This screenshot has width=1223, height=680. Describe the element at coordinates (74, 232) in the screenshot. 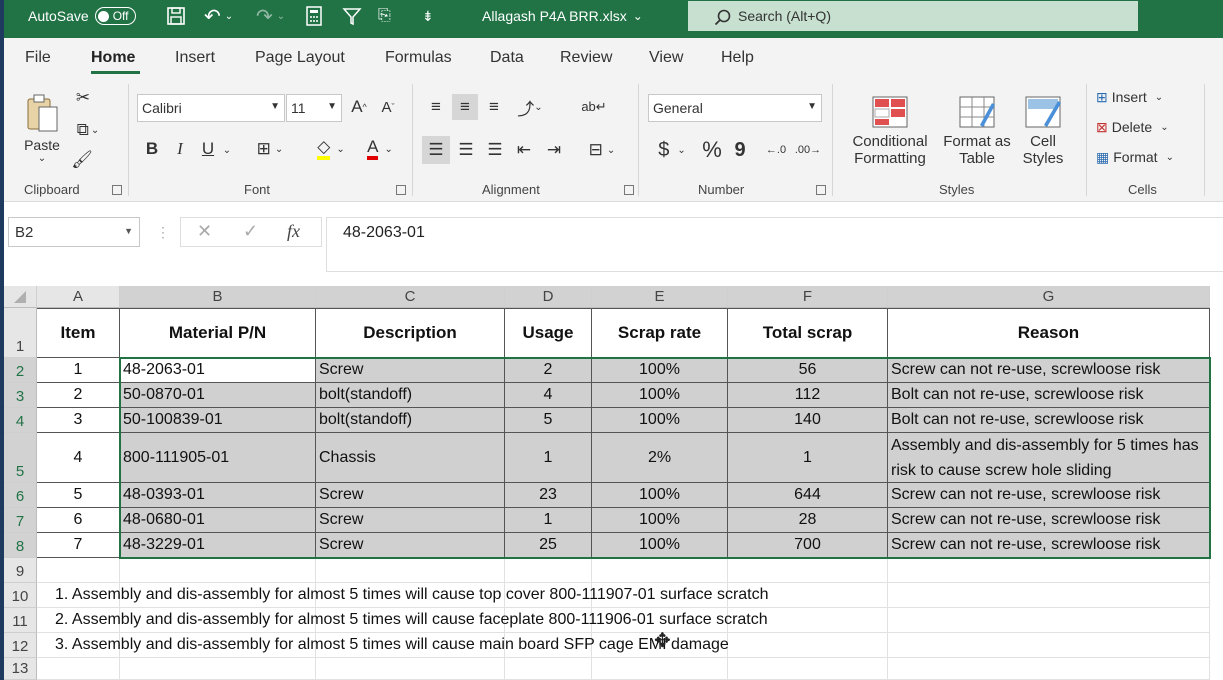

I see `name-box: B2 ▼` at that location.